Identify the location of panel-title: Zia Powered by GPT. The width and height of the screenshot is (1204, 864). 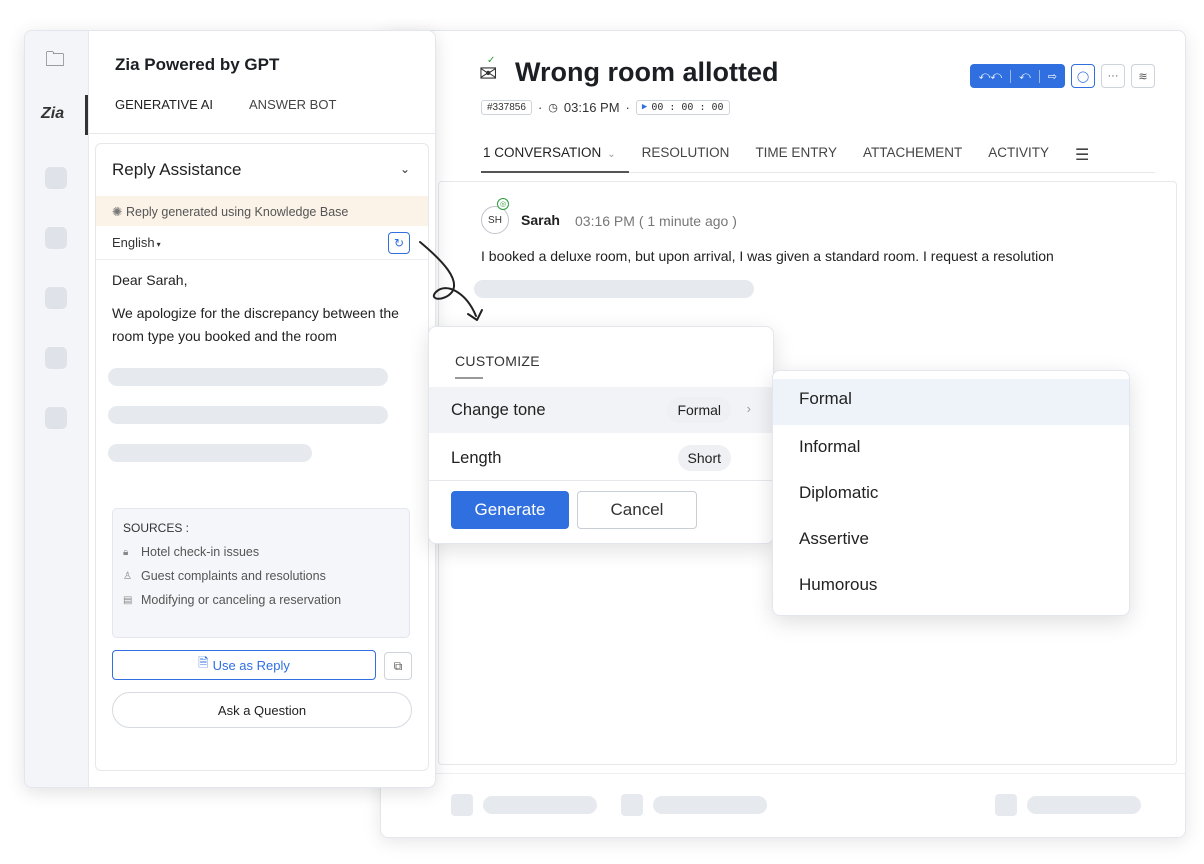
(197, 64).